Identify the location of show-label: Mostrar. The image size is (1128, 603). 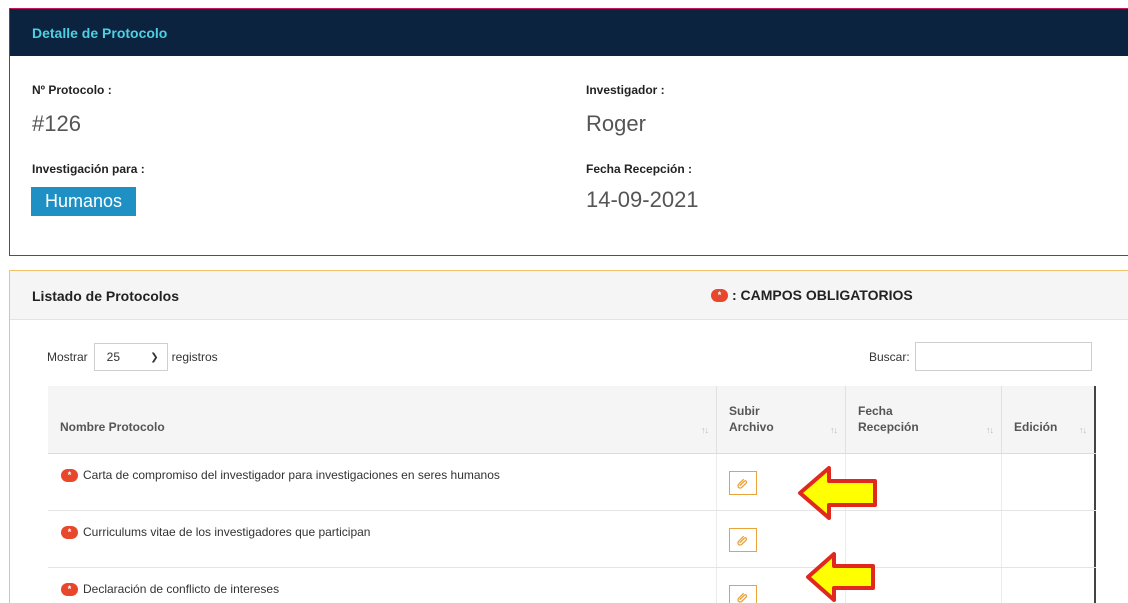
(67, 357).